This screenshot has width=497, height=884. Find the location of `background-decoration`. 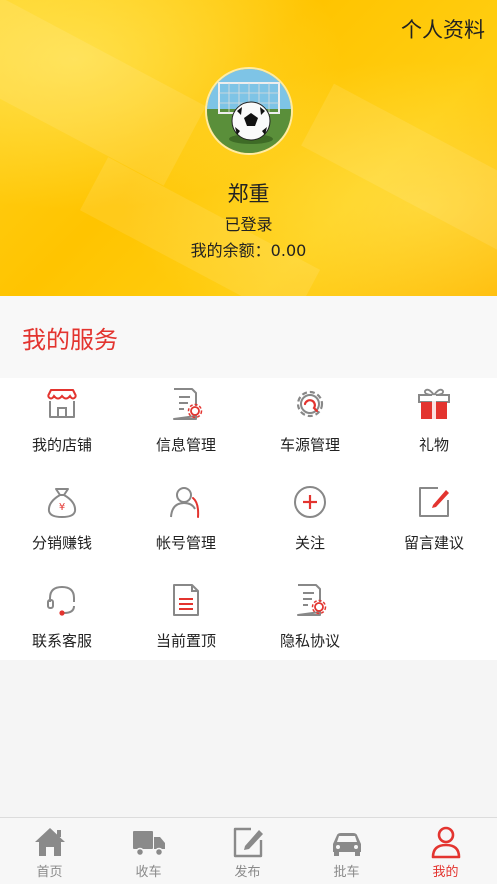

background-decoration is located at coordinates (103, 93).